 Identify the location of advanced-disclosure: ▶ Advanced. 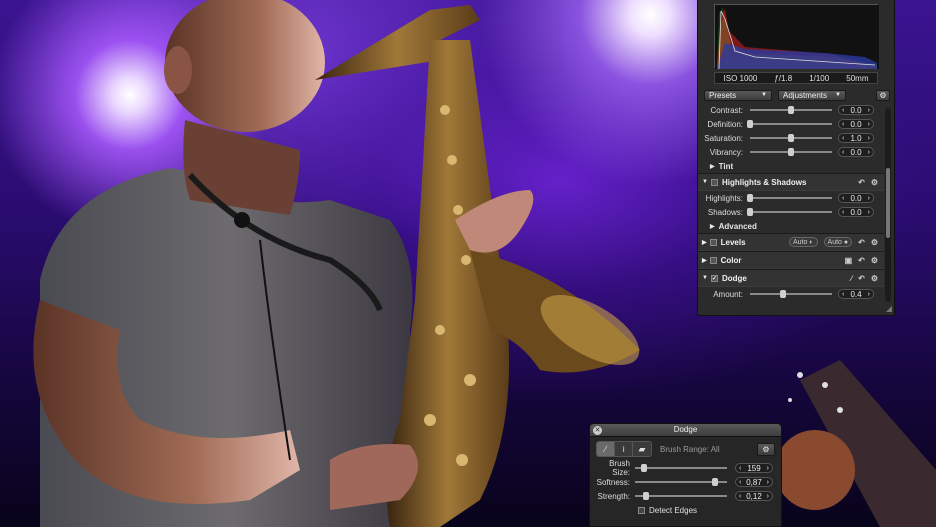
(791, 226).